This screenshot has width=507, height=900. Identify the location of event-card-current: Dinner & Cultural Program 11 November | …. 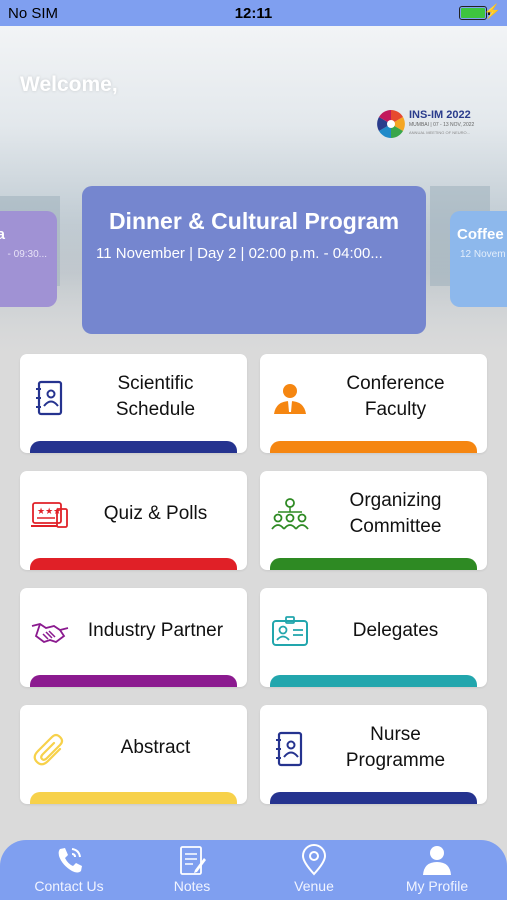
(254, 260).